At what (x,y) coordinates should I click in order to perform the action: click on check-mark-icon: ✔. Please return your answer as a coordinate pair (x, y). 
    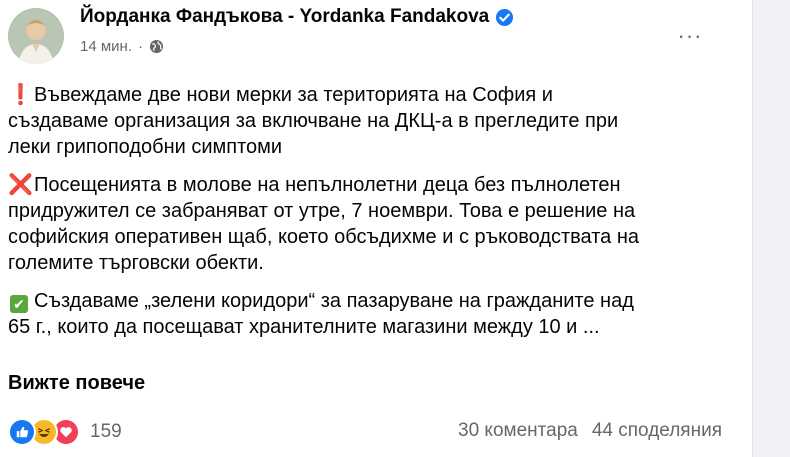
    Looking at the image, I should click on (19, 304).